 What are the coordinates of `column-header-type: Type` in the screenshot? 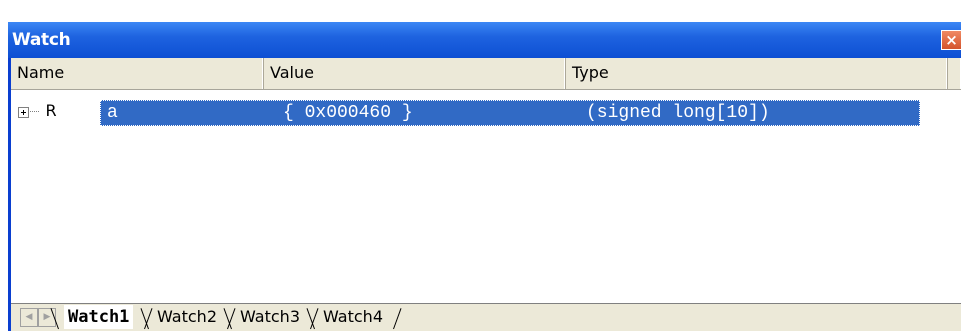 It's located at (757, 73).